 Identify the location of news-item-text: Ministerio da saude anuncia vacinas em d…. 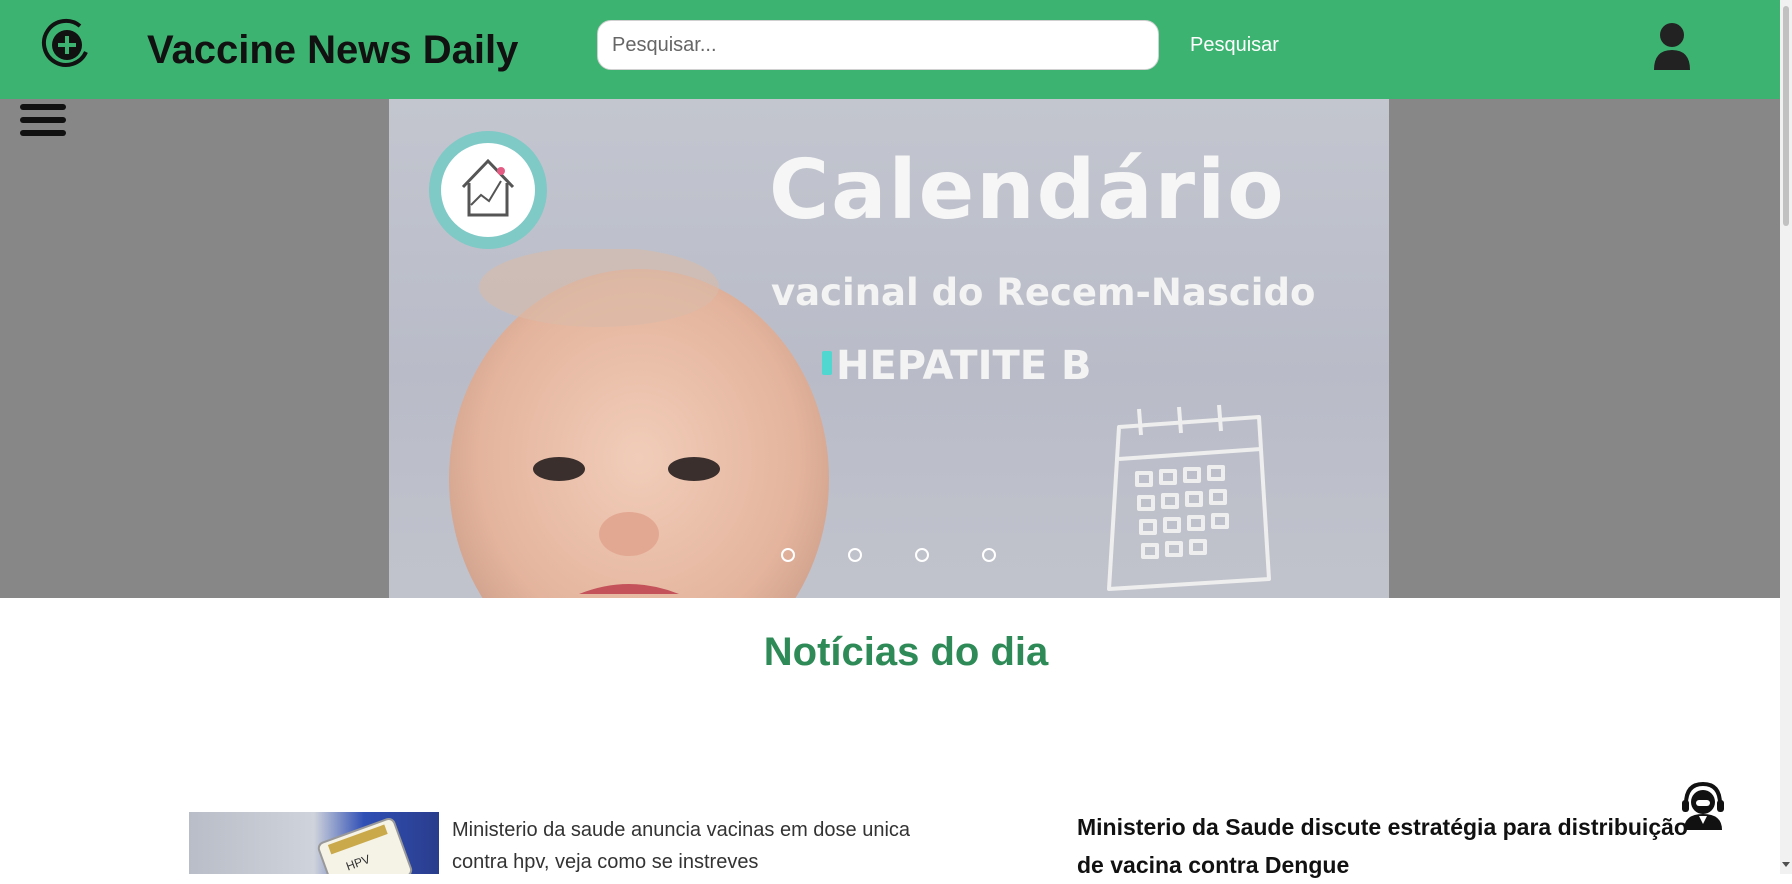
(697, 846).